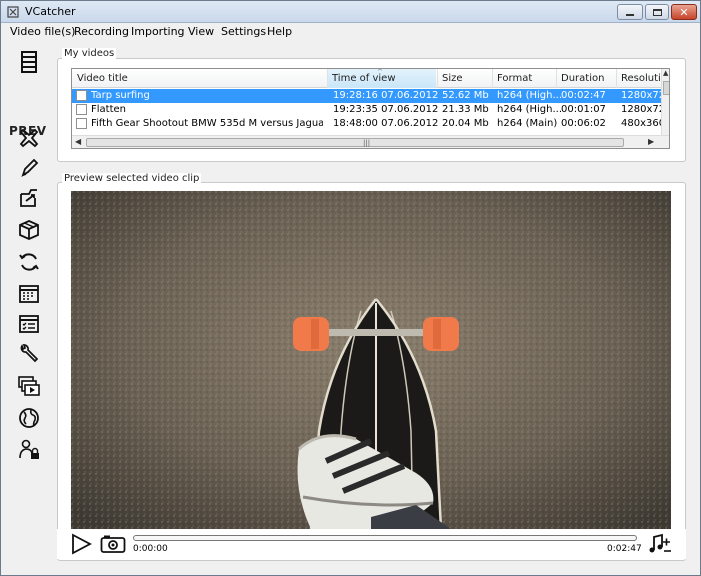  Describe the element at coordinates (452, 78) in the screenshot. I see `column-size: Size` at that location.